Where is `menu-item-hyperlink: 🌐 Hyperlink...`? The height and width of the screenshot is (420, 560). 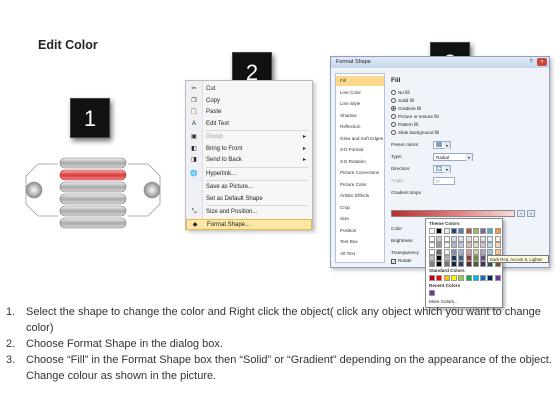 menu-item-hyperlink: 🌐 Hyperlink... is located at coordinates (249, 174).